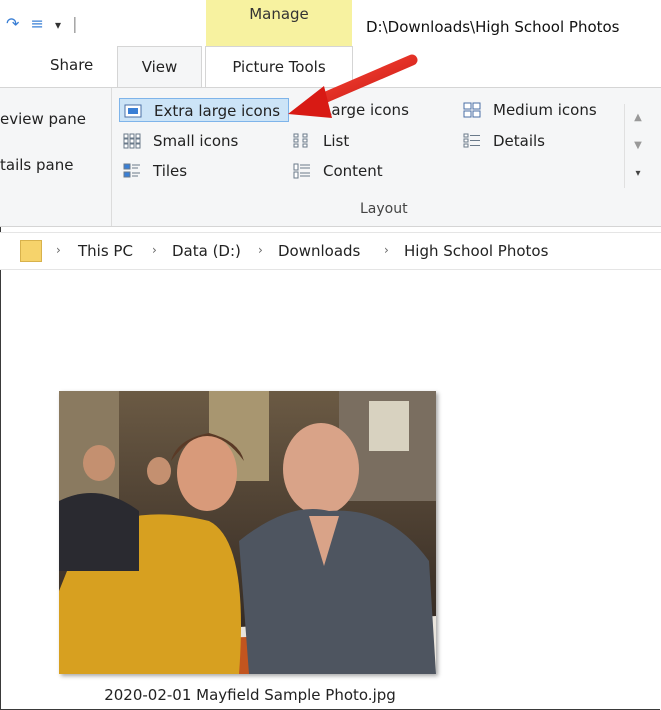 The image size is (661, 710). Describe the element at coordinates (43, 119) in the screenshot. I see `preview-pane-button: eview pane` at that location.